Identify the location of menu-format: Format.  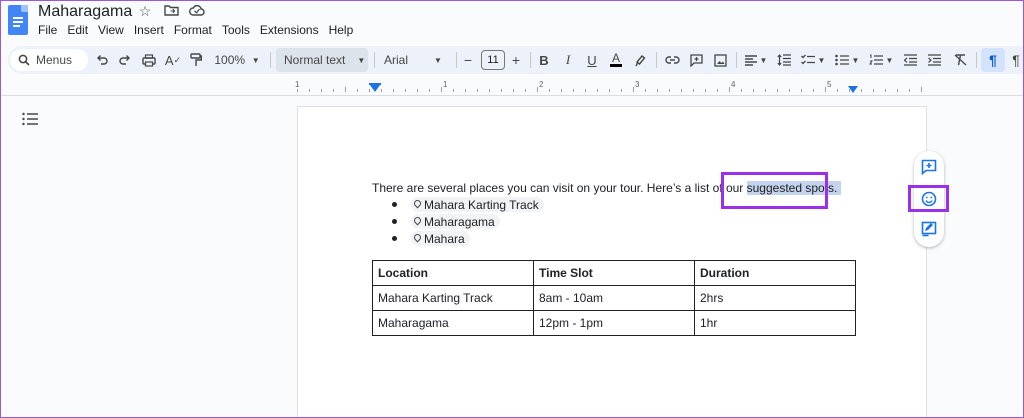
(193, 30).